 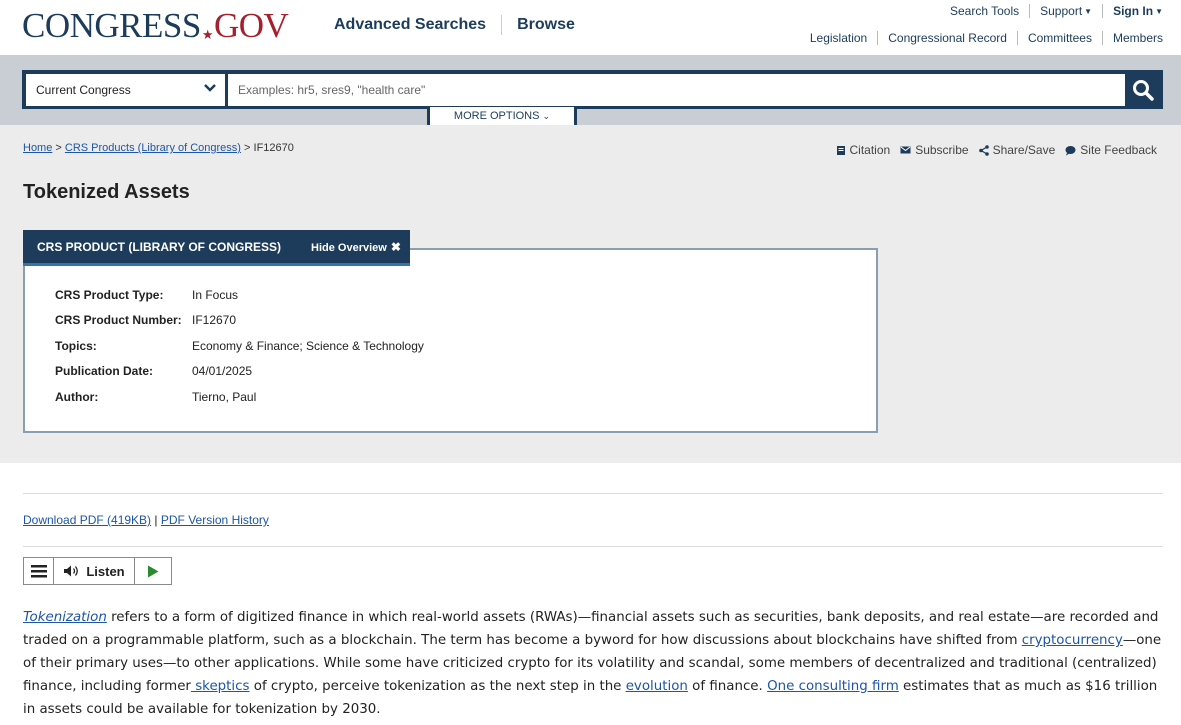 I want to click on listen-label: Listen, so click(x=105, y=571).